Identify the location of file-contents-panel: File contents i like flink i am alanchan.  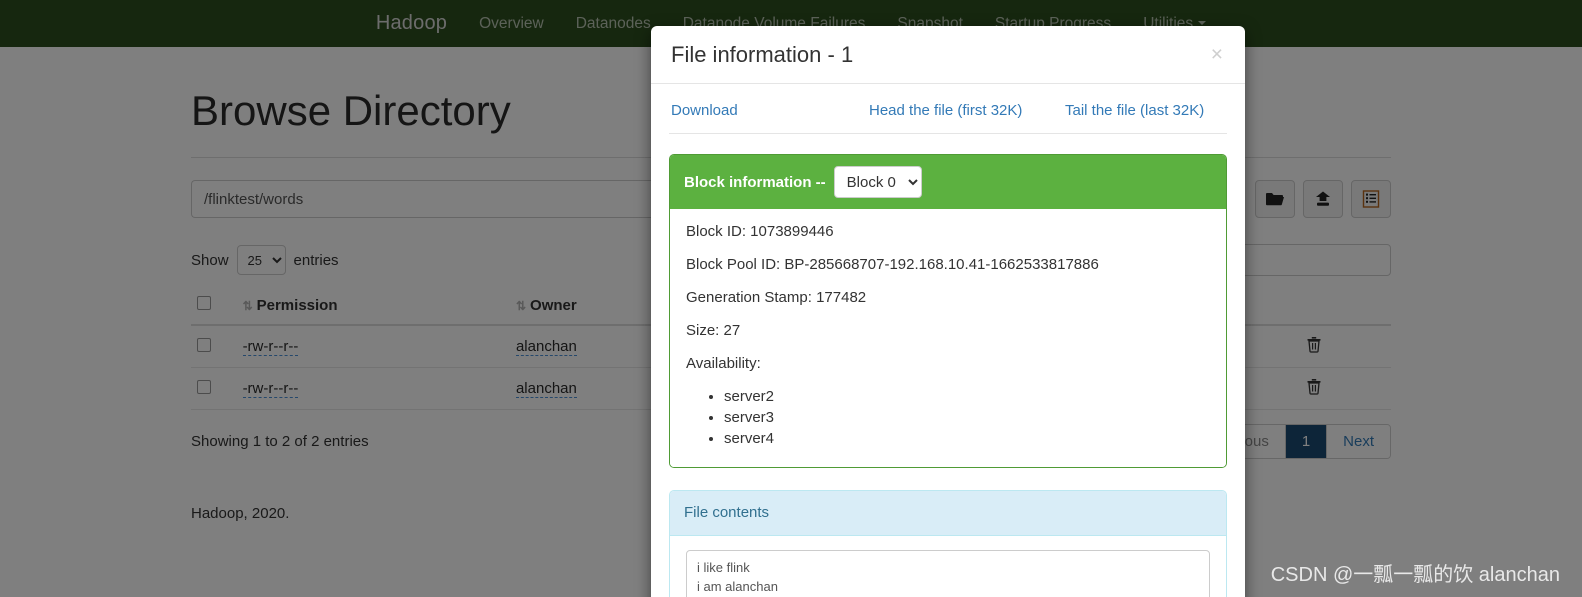
(948, 543).